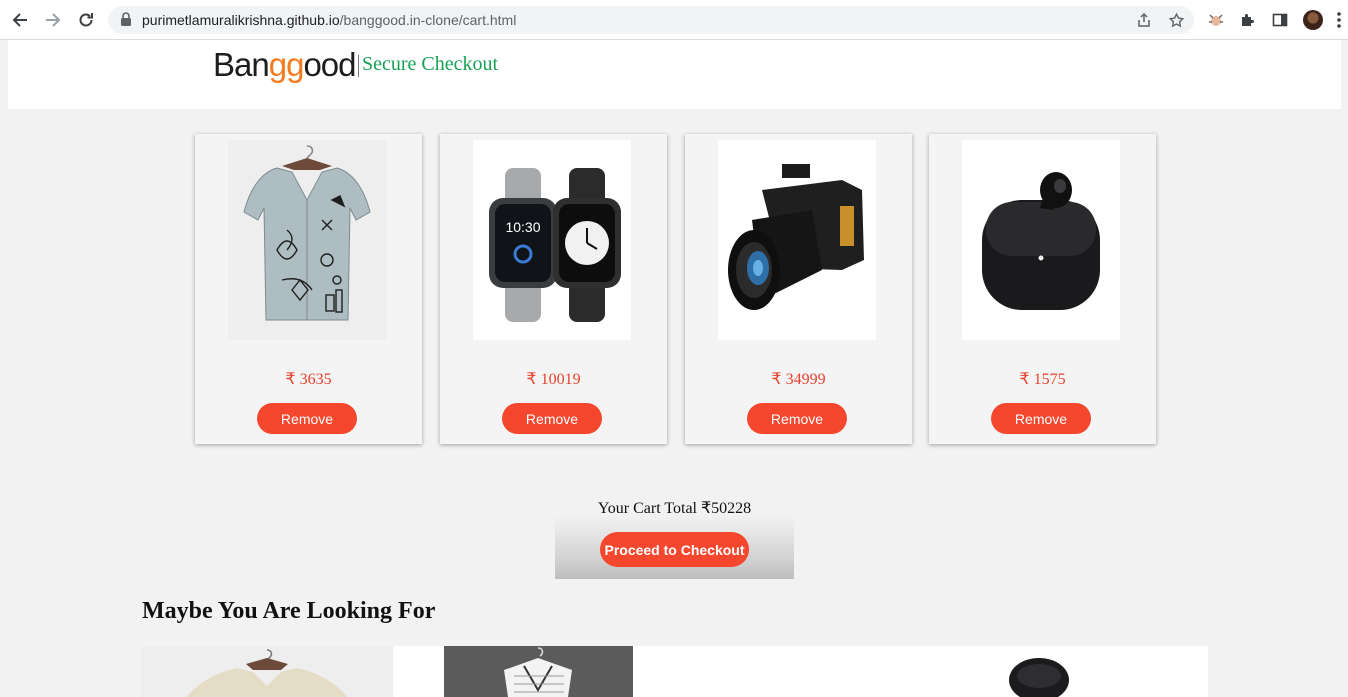  I want to click on suggestion-image-shirt, so click(267, 671).